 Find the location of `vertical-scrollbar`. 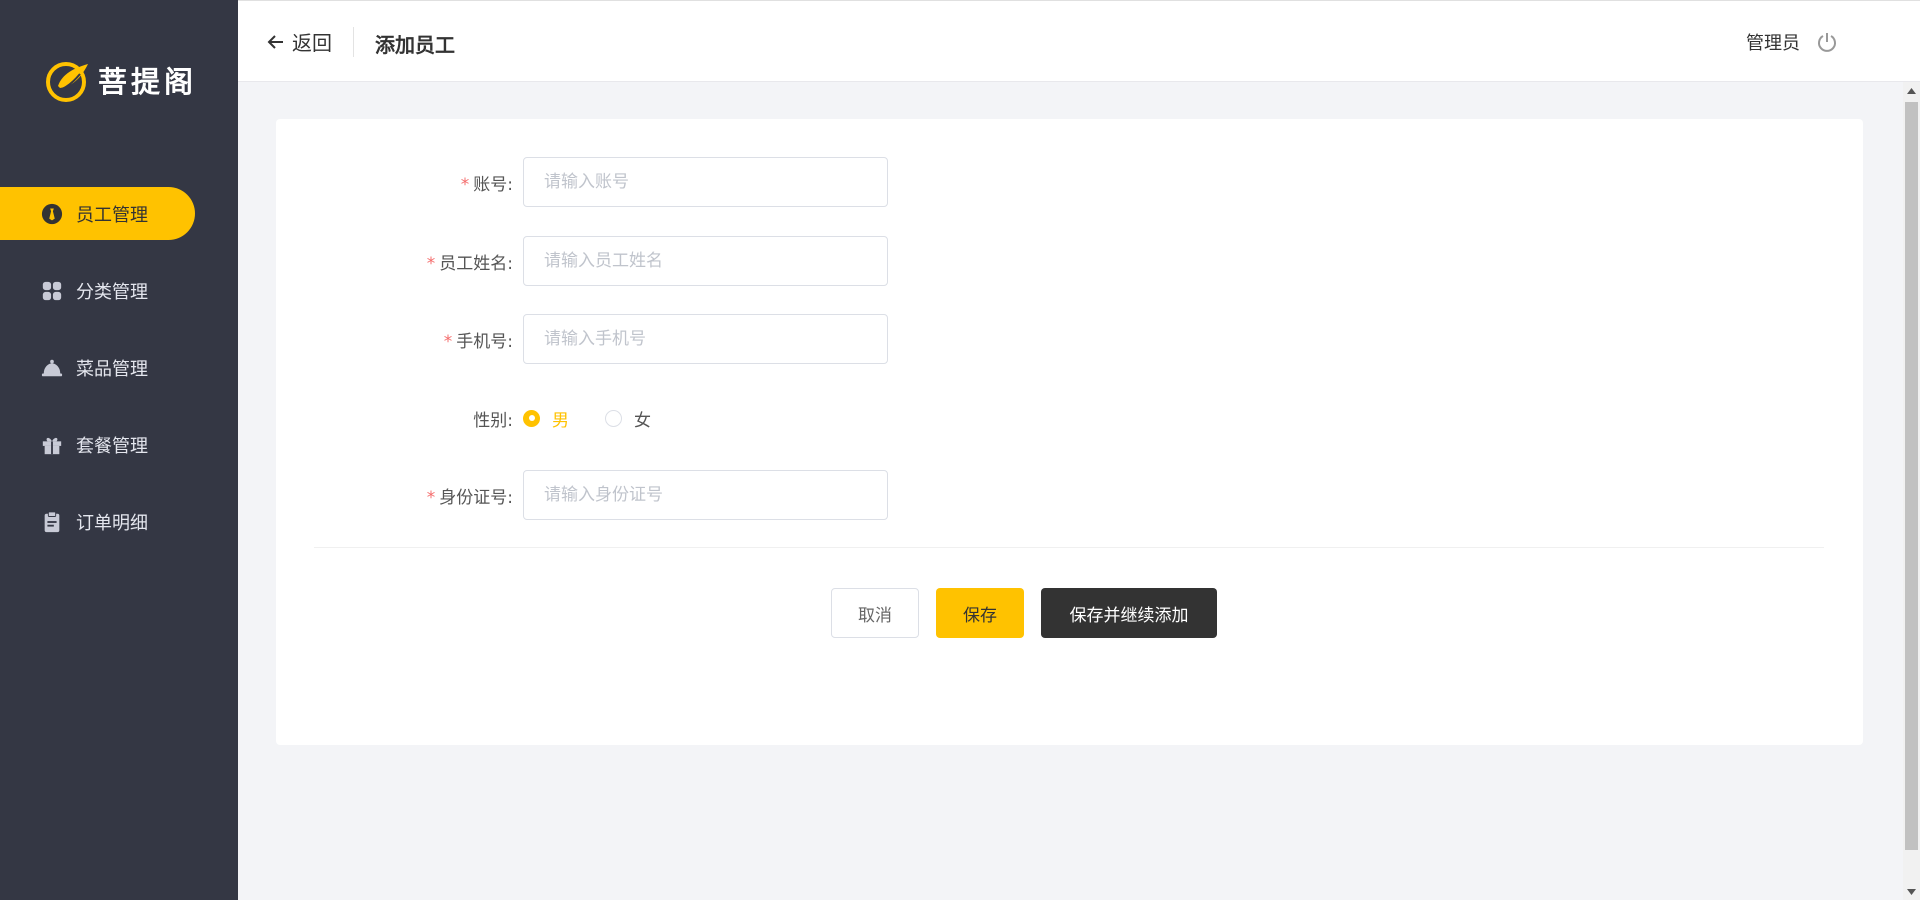

vertical-scrollbar is located at coordinates (1911, 491).